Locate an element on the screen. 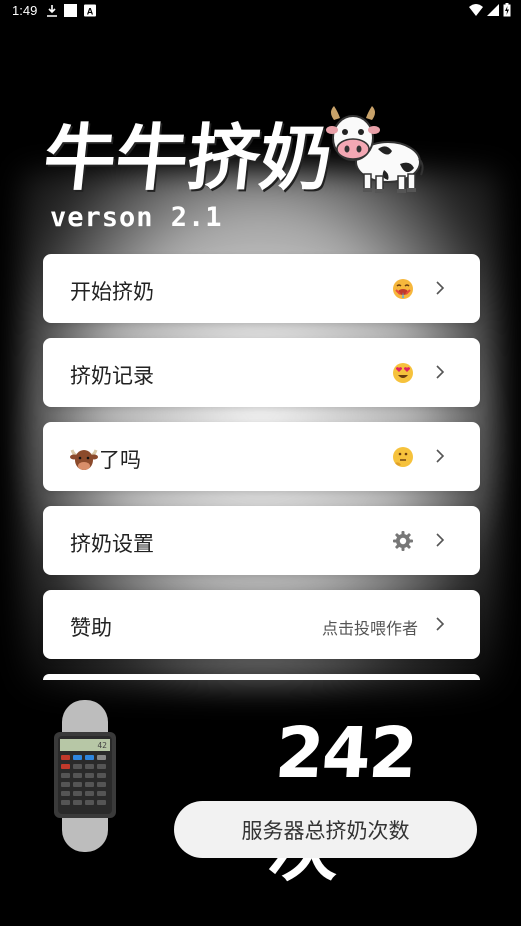  menu-item-milking-settings: 挤奶设置 is located at coordinates (261, 540).